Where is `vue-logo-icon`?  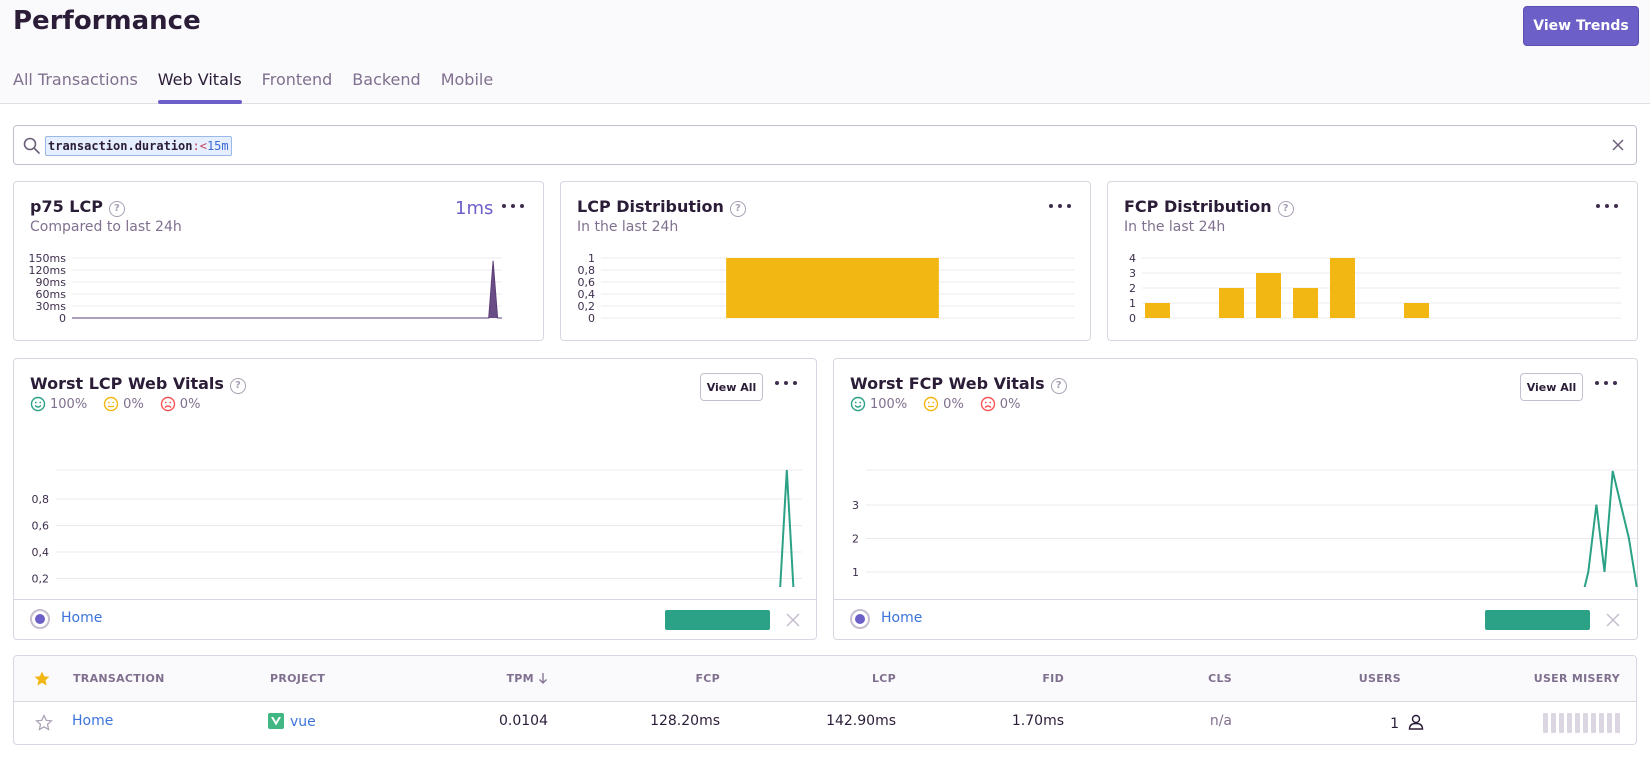 vue-logo-icon is located at coordinates (276, 721).